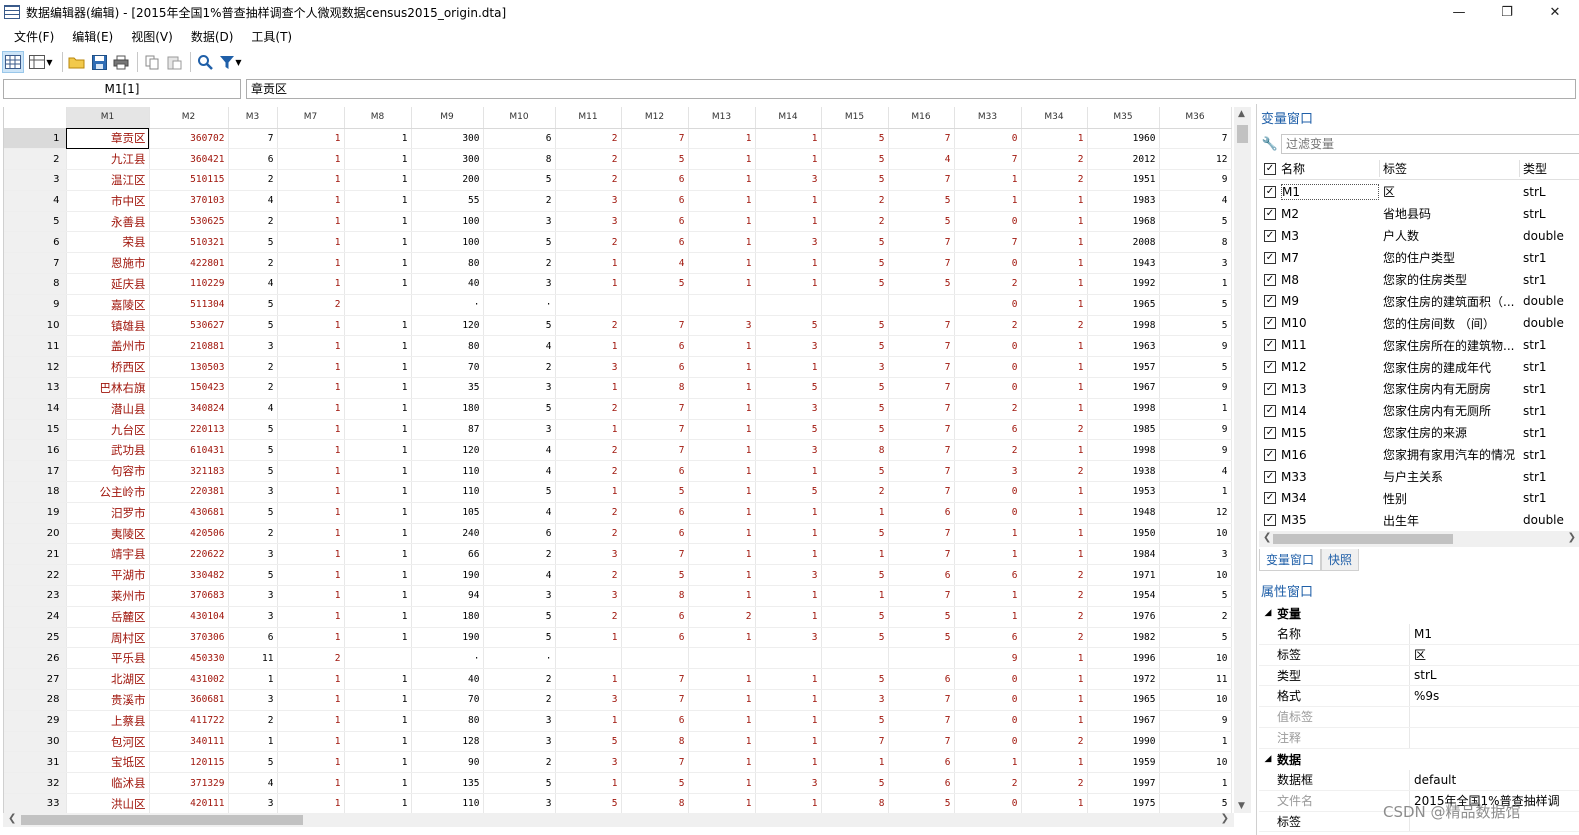 The image size is (1579, 835). Describe the element at coordinates (1270, 476) in the screenshot. I see `variable-checkbox: ✓` at that location.